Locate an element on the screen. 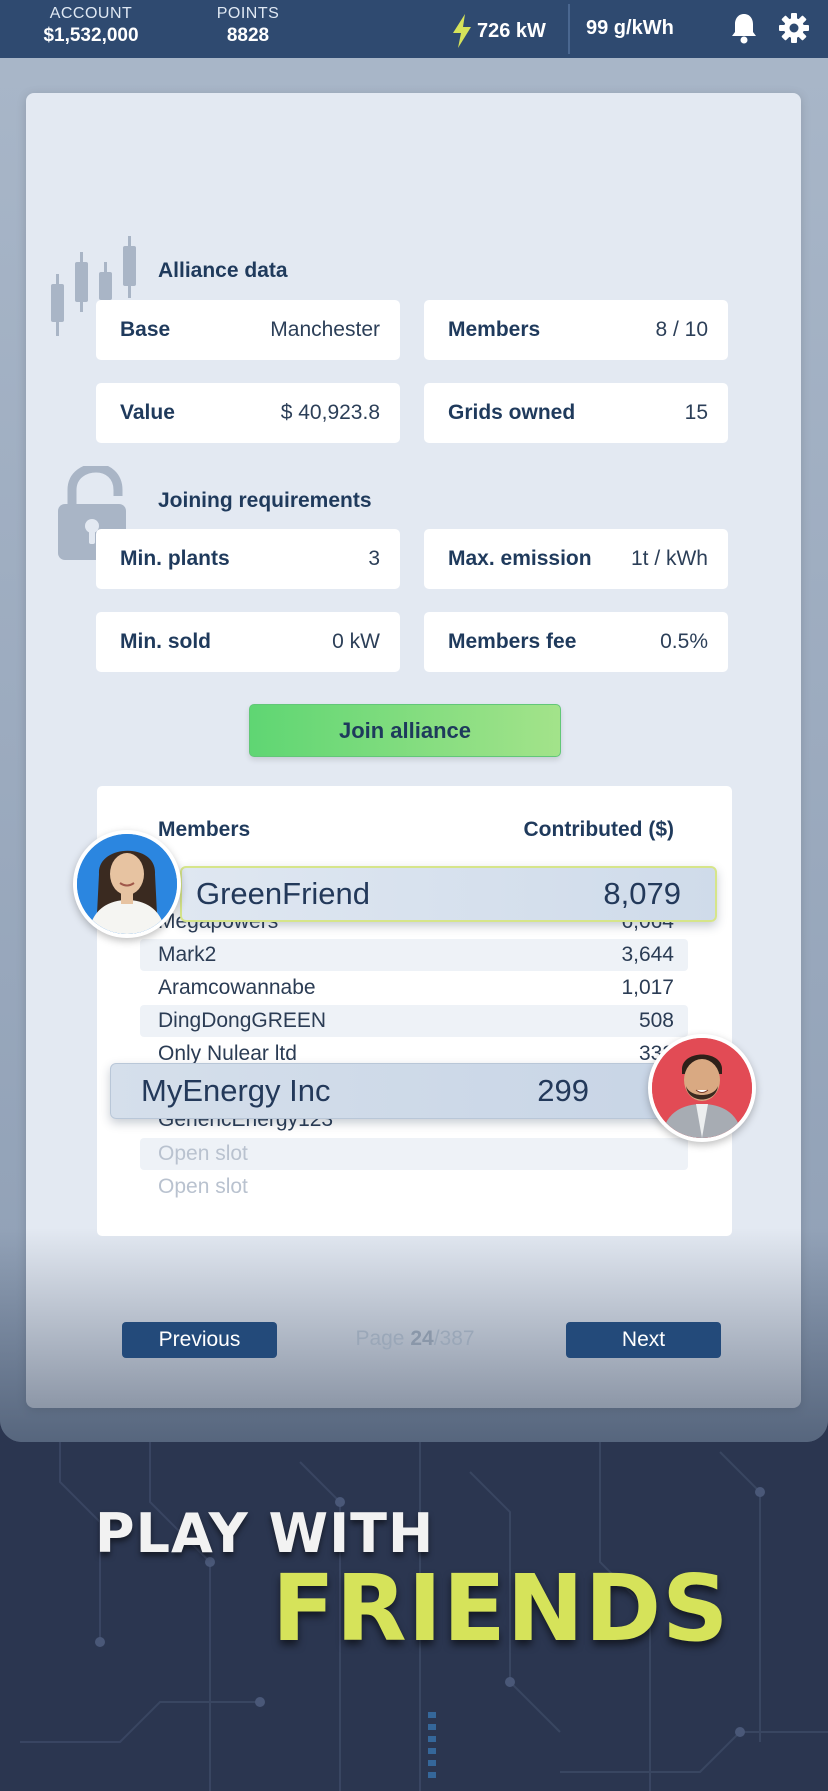 This screenshot has width=828, height=1791. min-plants-value: 3 is located at coordinates (374, 558).